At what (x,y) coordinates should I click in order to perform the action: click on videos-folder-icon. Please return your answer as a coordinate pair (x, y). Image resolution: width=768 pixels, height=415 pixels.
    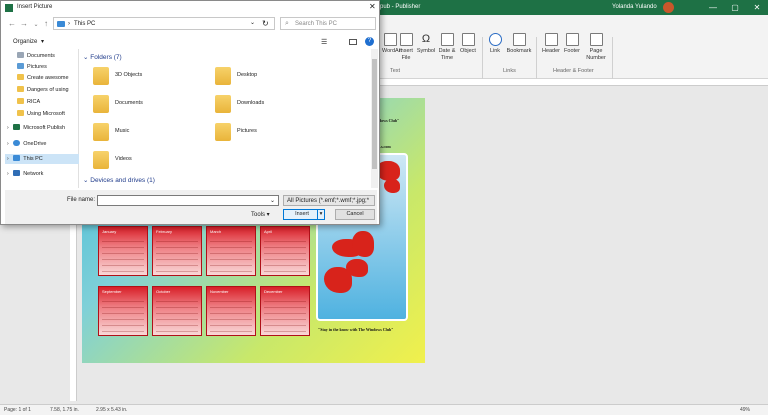
    Looking at the image, I should click on (101, 160).